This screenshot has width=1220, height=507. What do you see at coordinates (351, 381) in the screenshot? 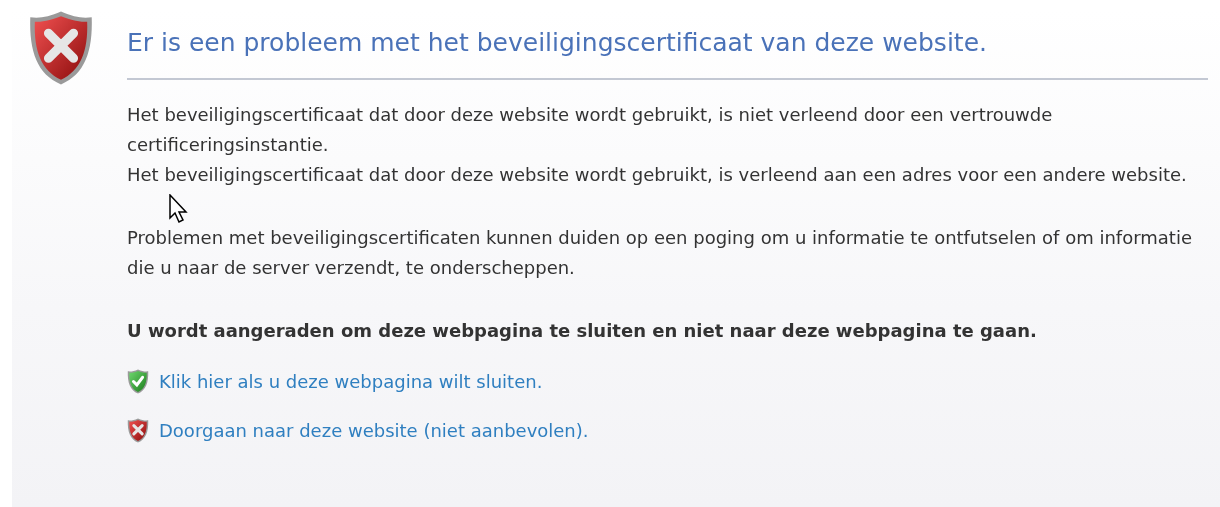
I see `action-link: Klik hier als u deze webpagina wilt sluiten.` at bounding box center [351, 381].